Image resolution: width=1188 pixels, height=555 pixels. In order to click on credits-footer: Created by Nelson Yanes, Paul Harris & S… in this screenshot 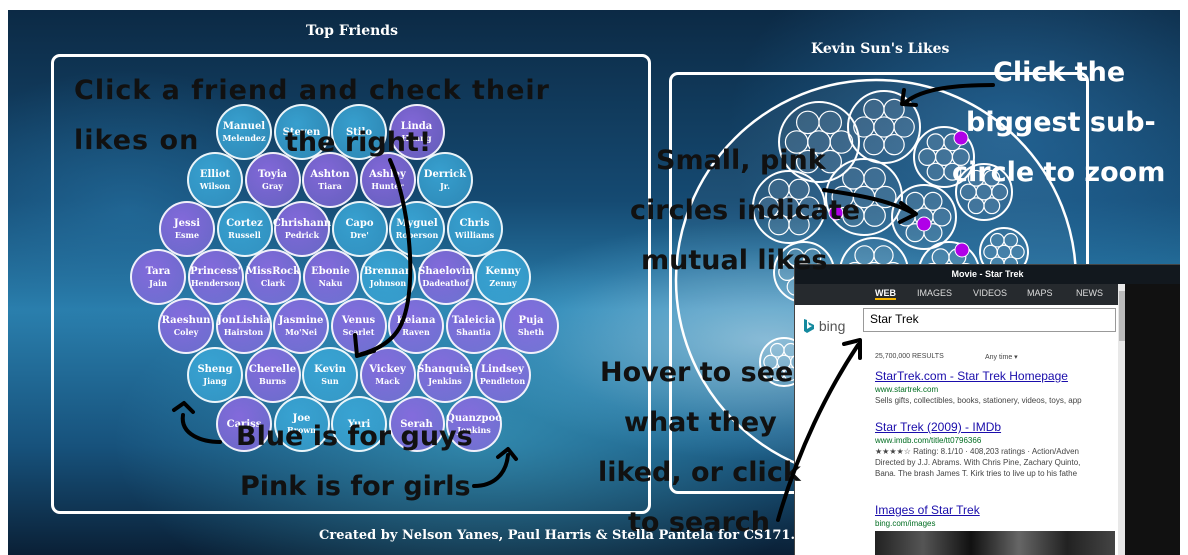, I will do `click(557, 535)`.